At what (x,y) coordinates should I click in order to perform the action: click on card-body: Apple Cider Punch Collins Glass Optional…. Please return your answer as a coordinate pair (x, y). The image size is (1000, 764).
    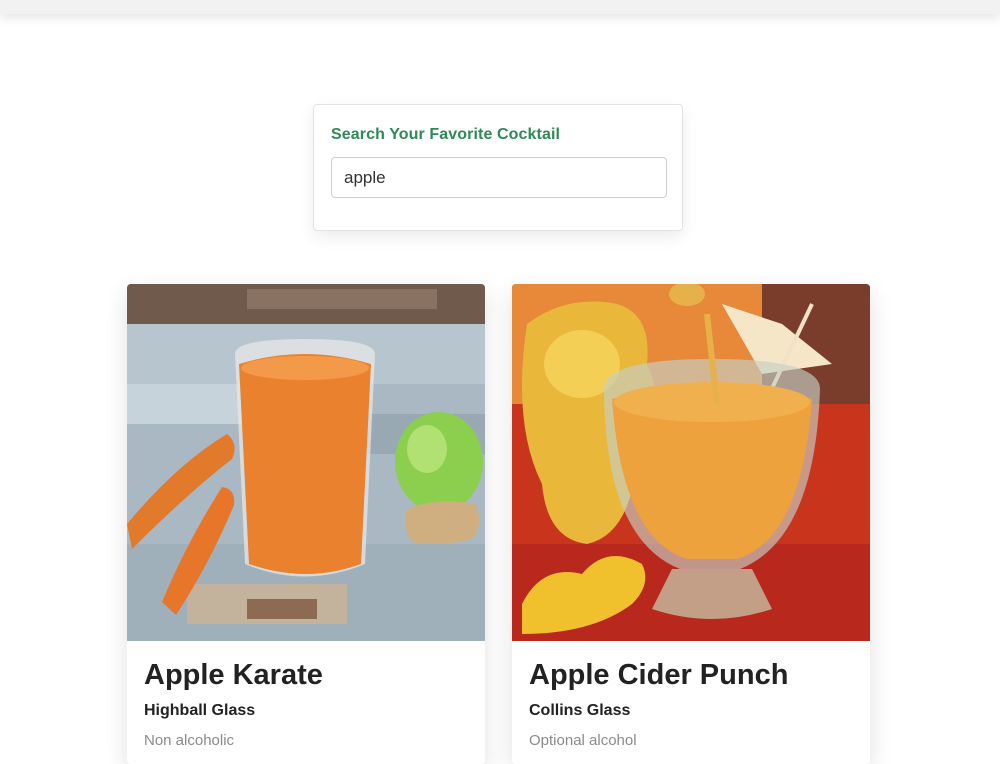
    Looking at the image, I should click on (691, 695).